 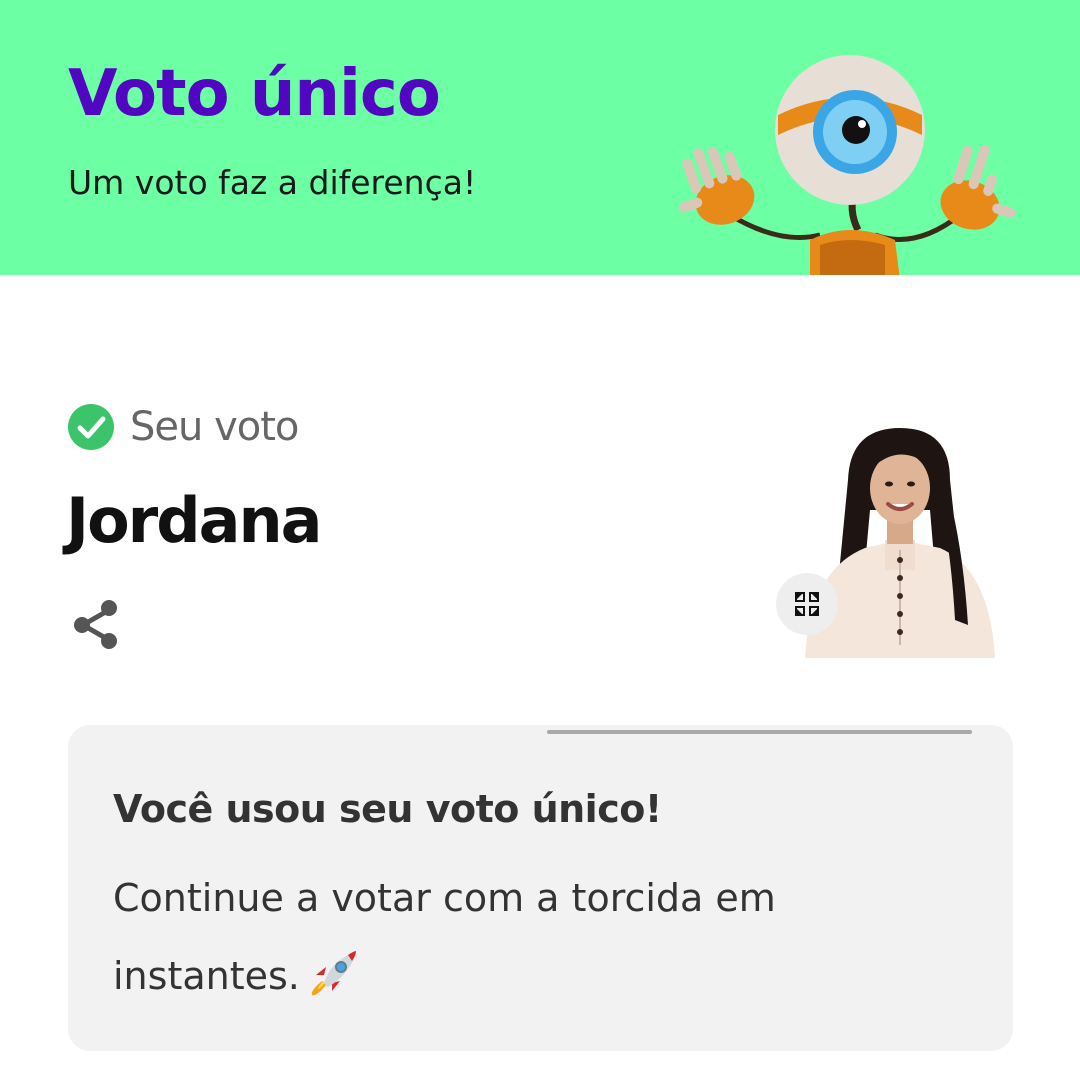 What do you see at coordinates (333, 973) in the screenshot?
I see `rocket-icon` at bounding box center [333, 973].